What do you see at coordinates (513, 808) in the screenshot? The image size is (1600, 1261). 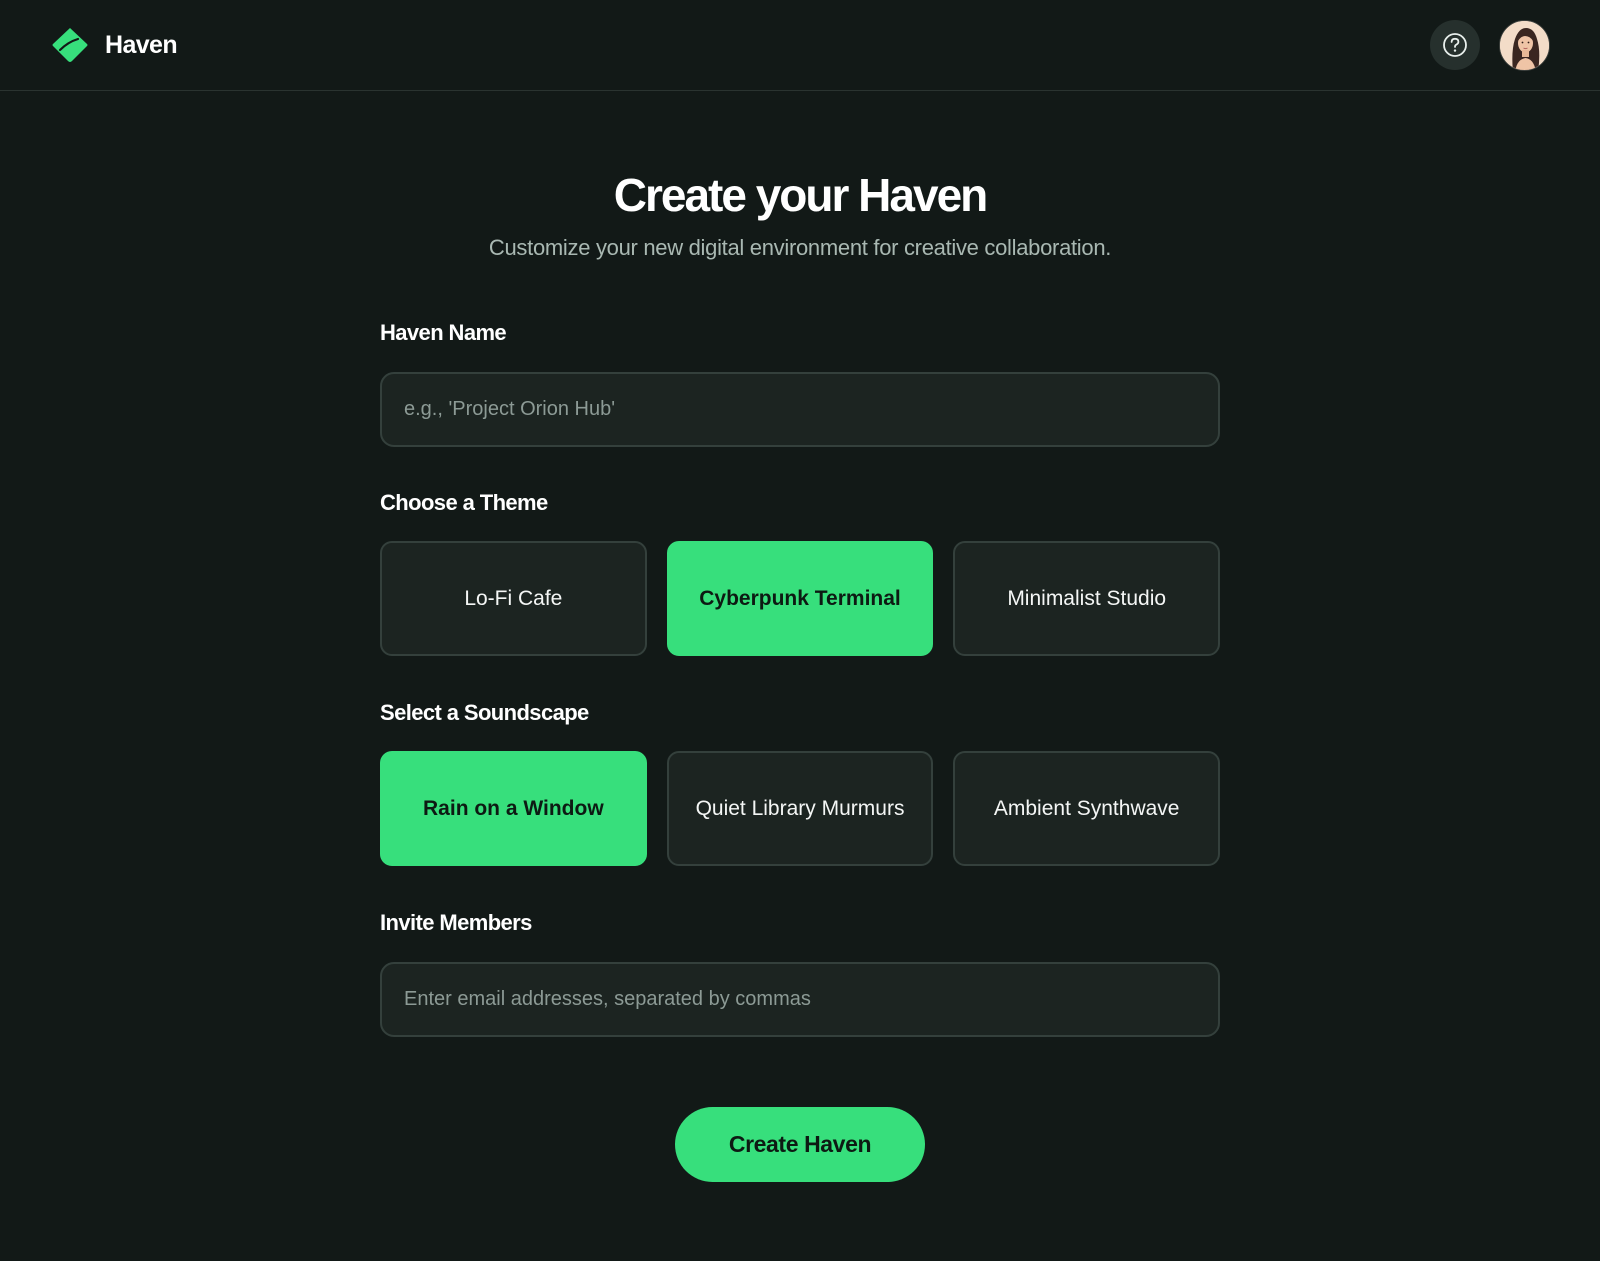 I see `soundscape-option-rain-on-a-window: Rain on a Window` at bounding box center [513, 808].